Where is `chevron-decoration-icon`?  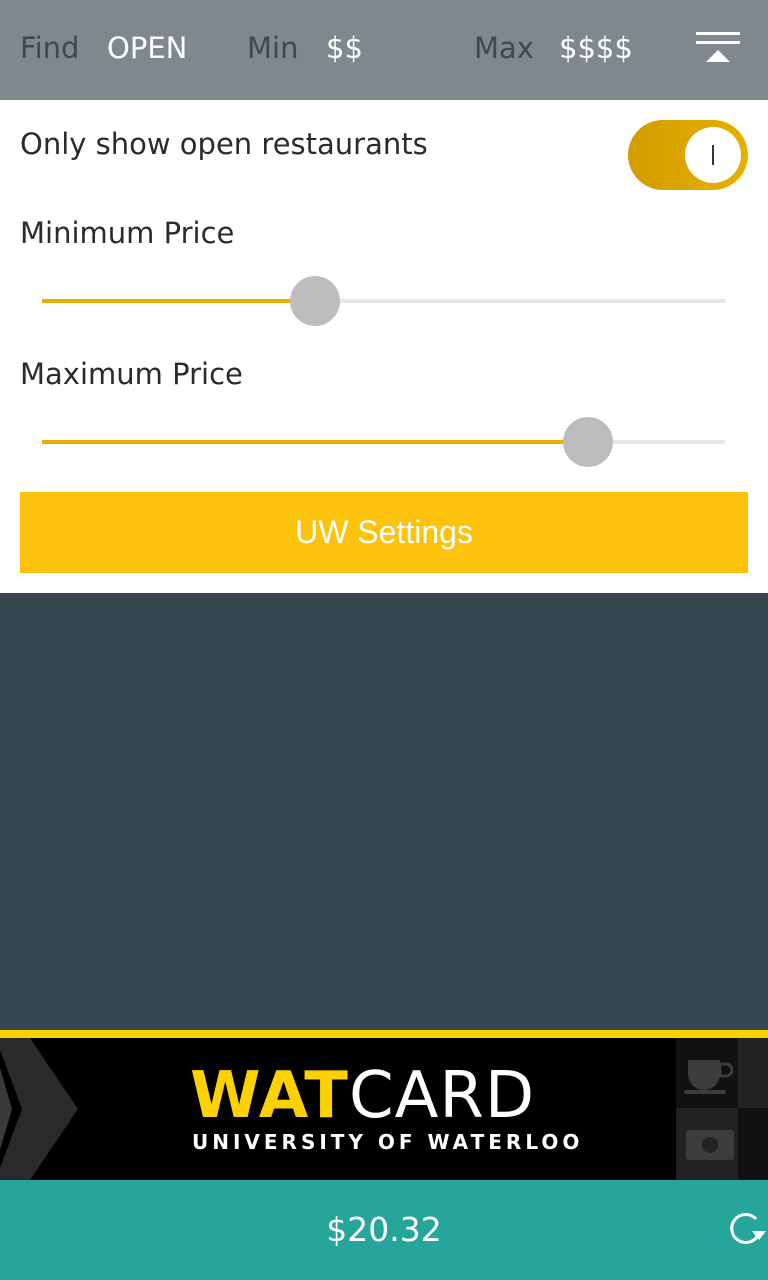 chevron-decoration-icon is located at coordinates (39, 1109).